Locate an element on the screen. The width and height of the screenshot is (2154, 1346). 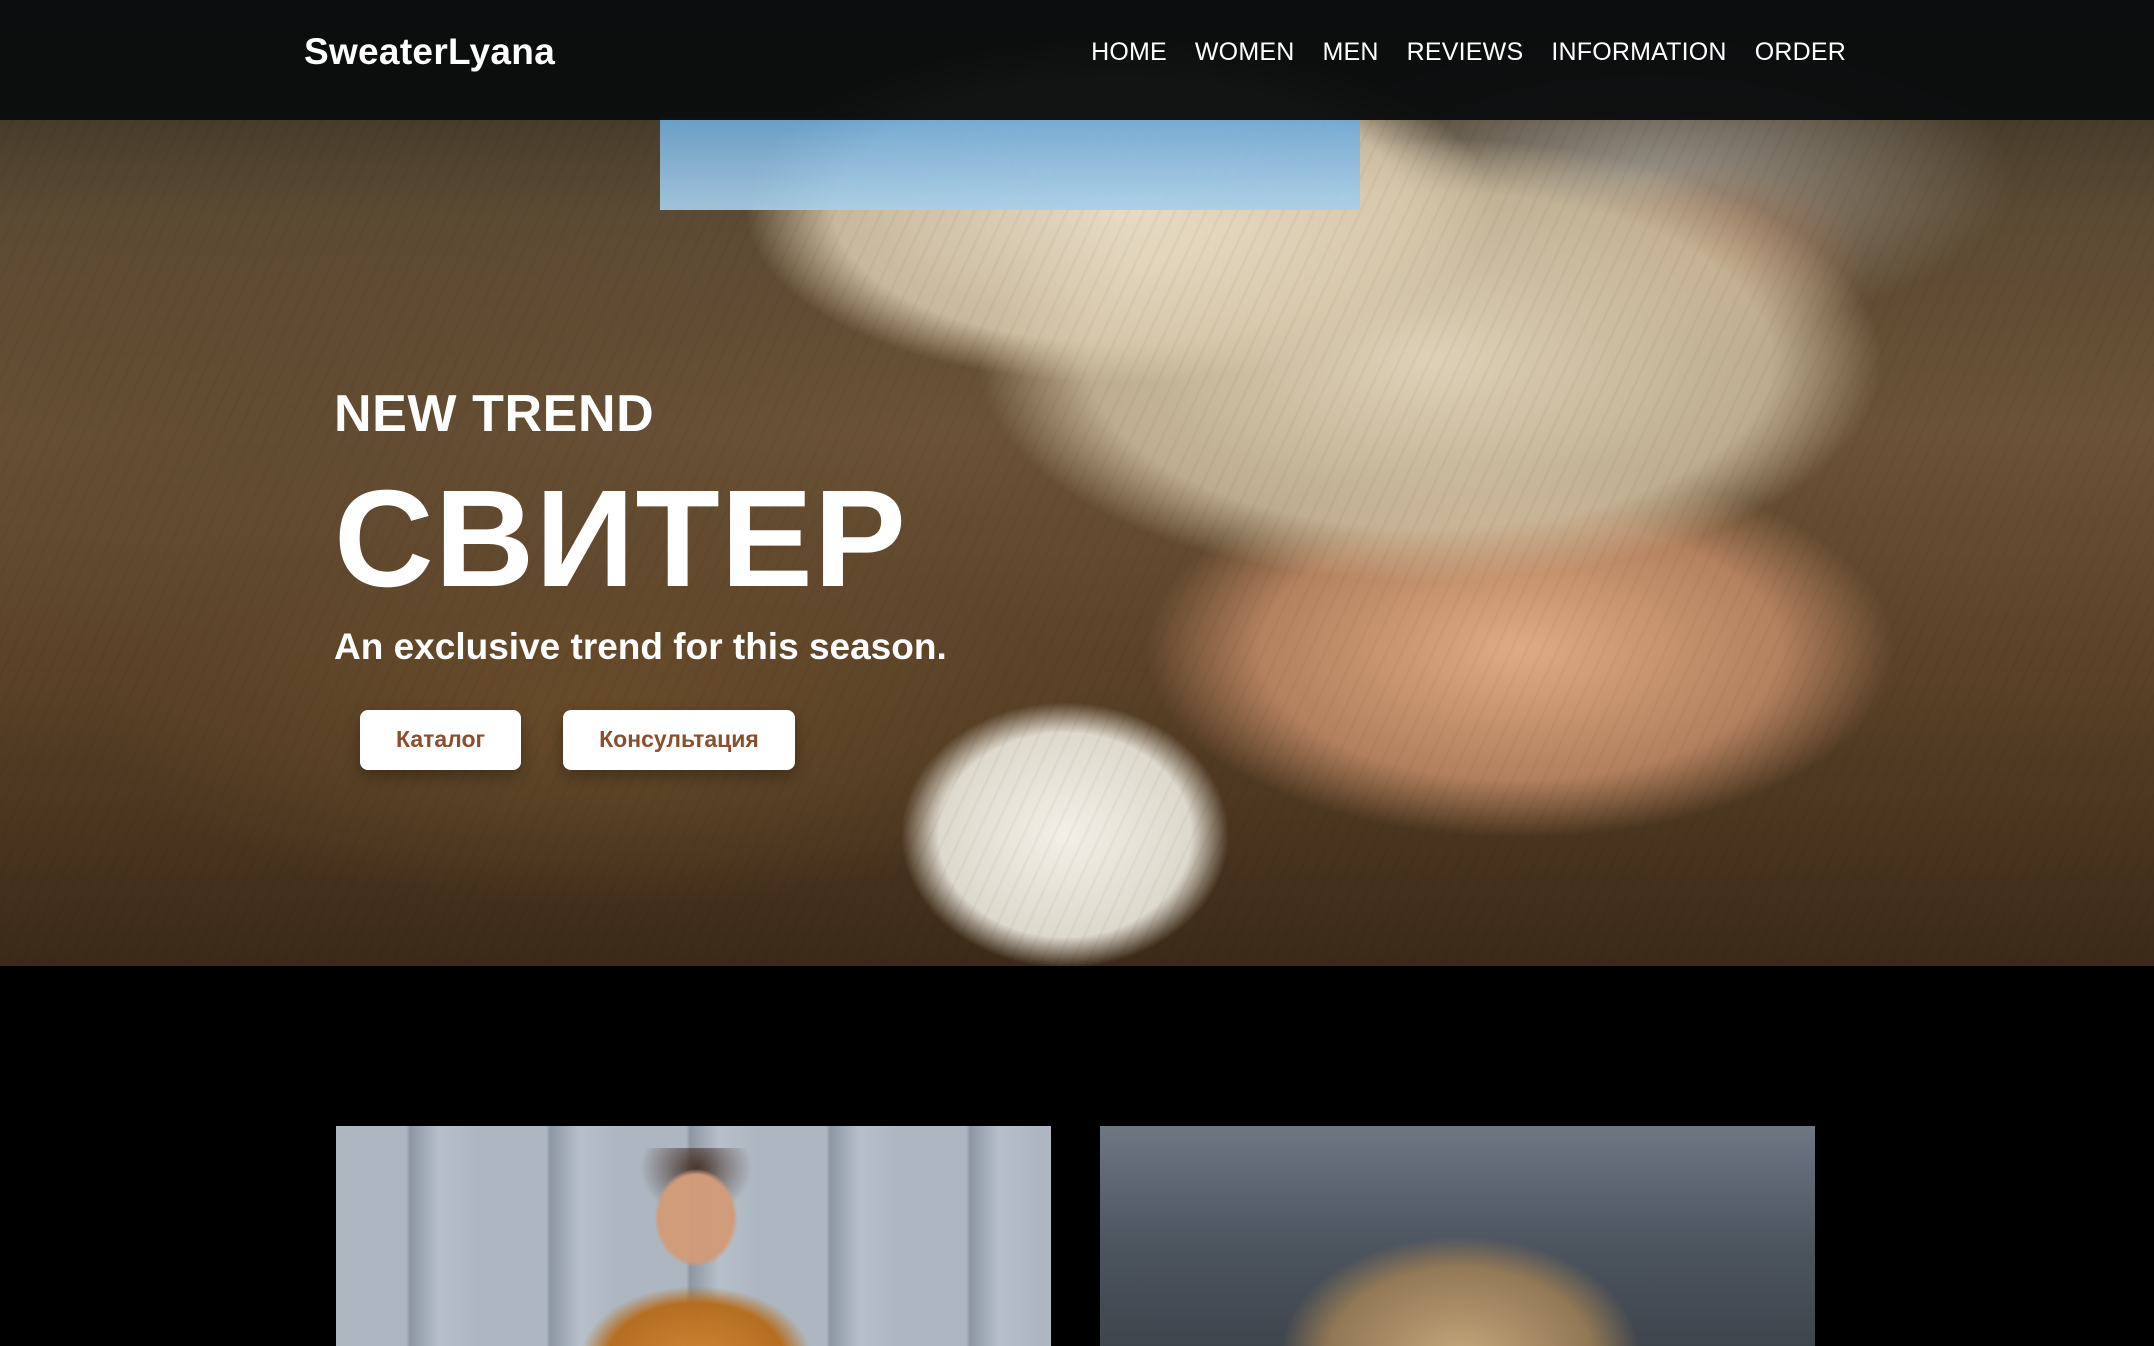
nav-men-link: MEN is located at coordinates (1351, 52).